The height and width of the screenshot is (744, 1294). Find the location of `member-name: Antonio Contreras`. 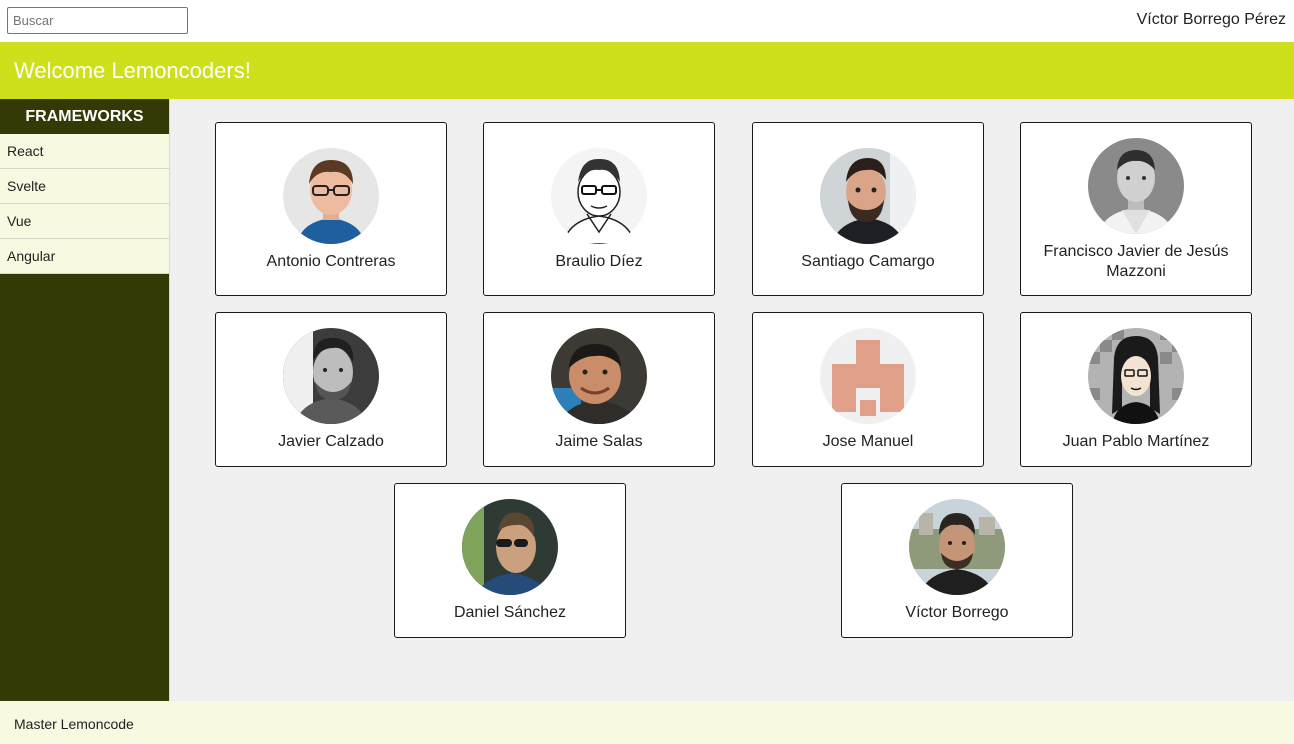

member-name: Antonio Contreras is located at coordinates (331, 261).